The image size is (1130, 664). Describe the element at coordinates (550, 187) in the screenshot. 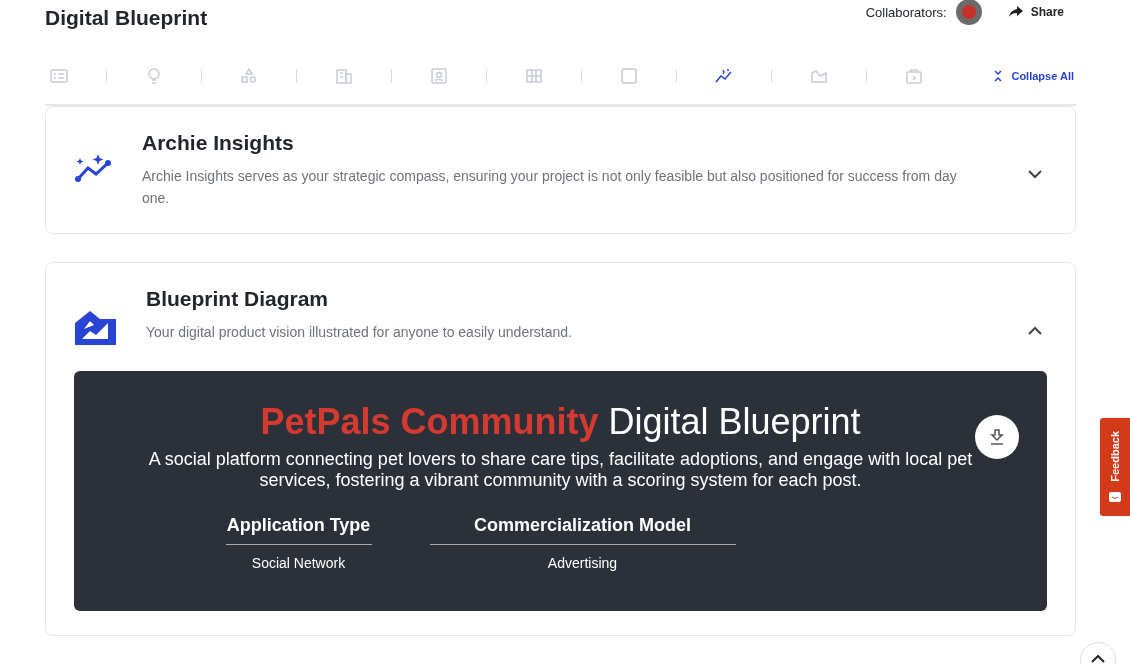

I see `section-description: Archie Insights serves as your strategic compass, ensuring your project is not only feasible but also positioned for success from day one.` at that location.